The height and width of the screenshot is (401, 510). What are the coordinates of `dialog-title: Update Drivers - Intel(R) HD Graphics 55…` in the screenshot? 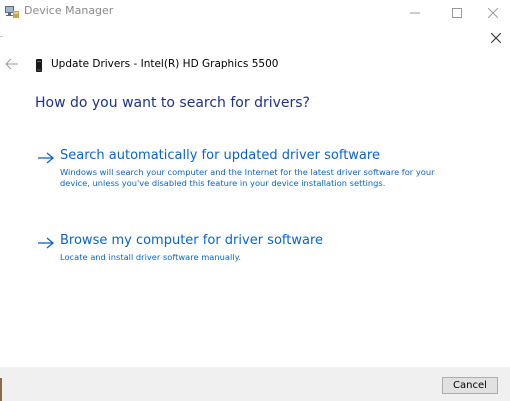 It's located at (165, 64).